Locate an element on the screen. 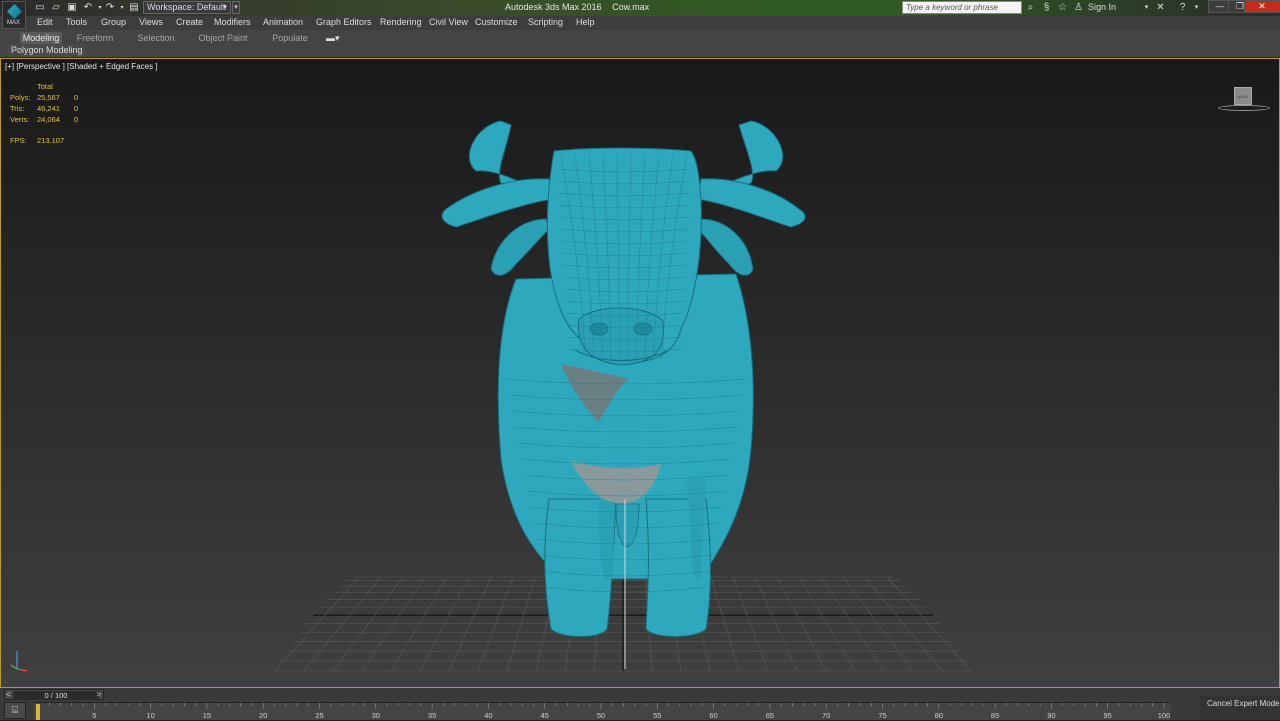 Image resolution: width=1280 pixels, height=721 pixels. stat-fps-value: 213.107 is located at coordinates (51, 140).